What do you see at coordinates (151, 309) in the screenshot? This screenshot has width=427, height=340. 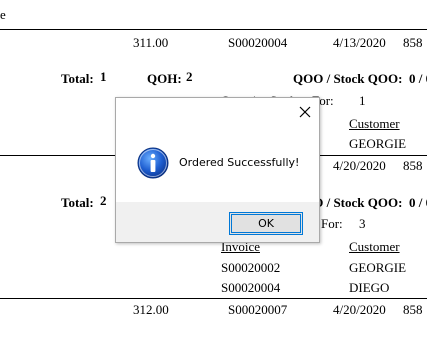 I see `line-amount: 312.00` at bounding box center [151, 309].